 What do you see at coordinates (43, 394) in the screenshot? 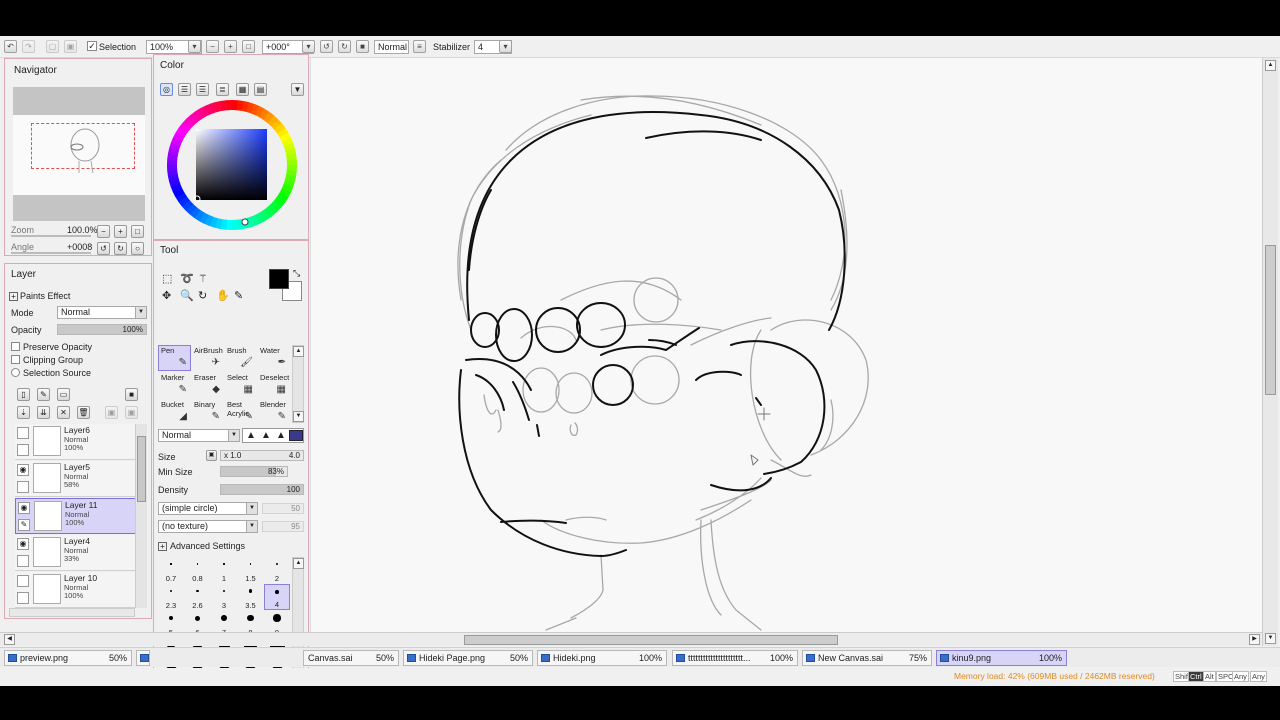
I see `new-linework-layer-icon: ✎` at bounding box center [43, 394].